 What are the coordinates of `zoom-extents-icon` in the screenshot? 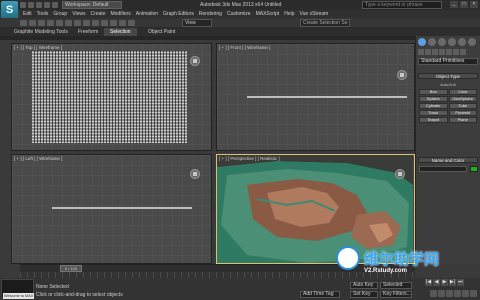 It's located at (449, 293).